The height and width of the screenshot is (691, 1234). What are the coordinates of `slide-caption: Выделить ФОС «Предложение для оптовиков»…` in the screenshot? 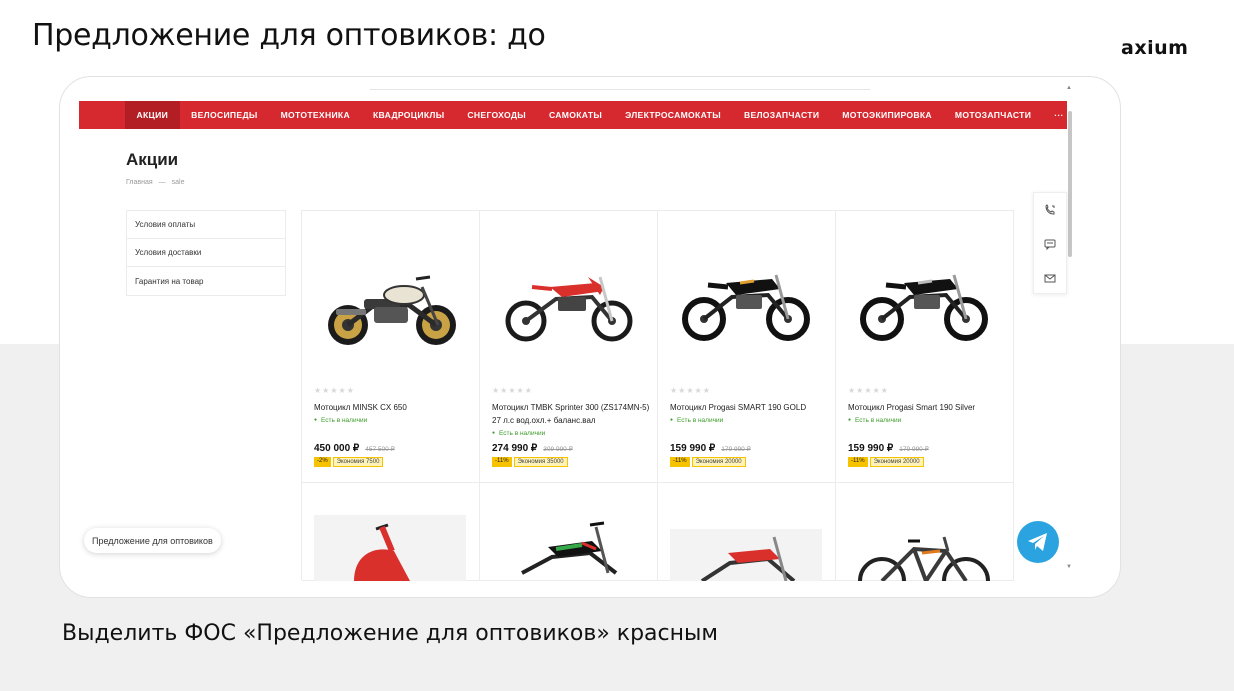 It's located at (390, 633).